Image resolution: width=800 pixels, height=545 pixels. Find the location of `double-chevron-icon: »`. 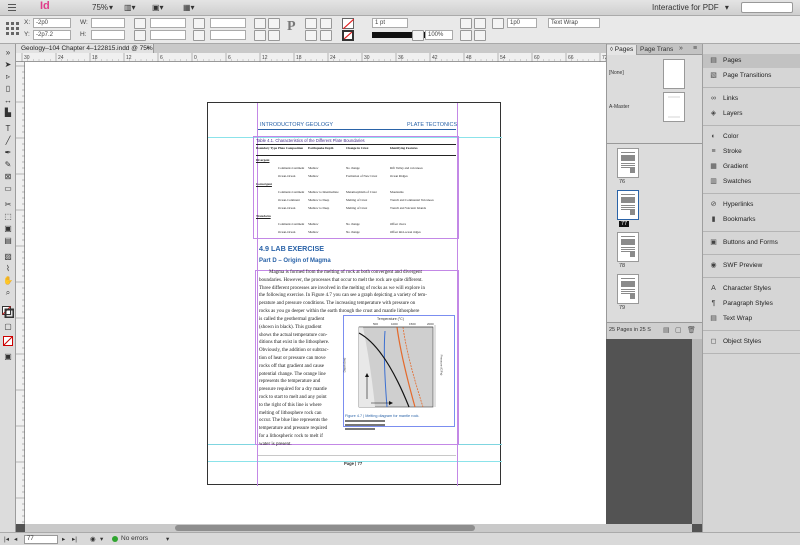

double-chevron-icon: » is located at coordinates (681, 48).